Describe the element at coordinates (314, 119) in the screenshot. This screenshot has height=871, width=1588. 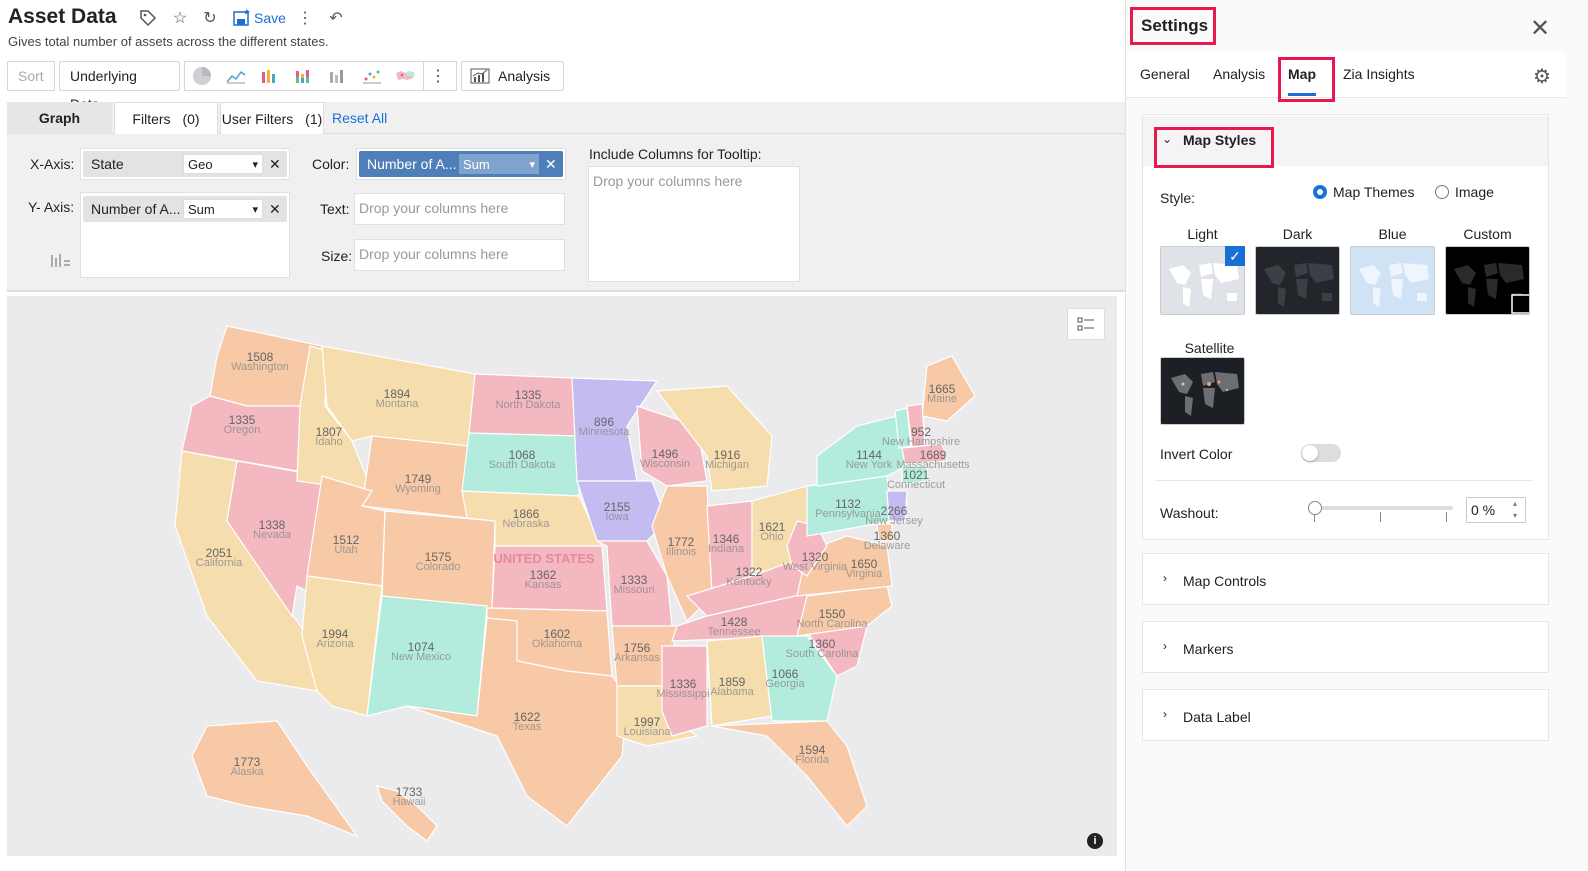
I see `tab-user-filters-count: (1)` at that location.